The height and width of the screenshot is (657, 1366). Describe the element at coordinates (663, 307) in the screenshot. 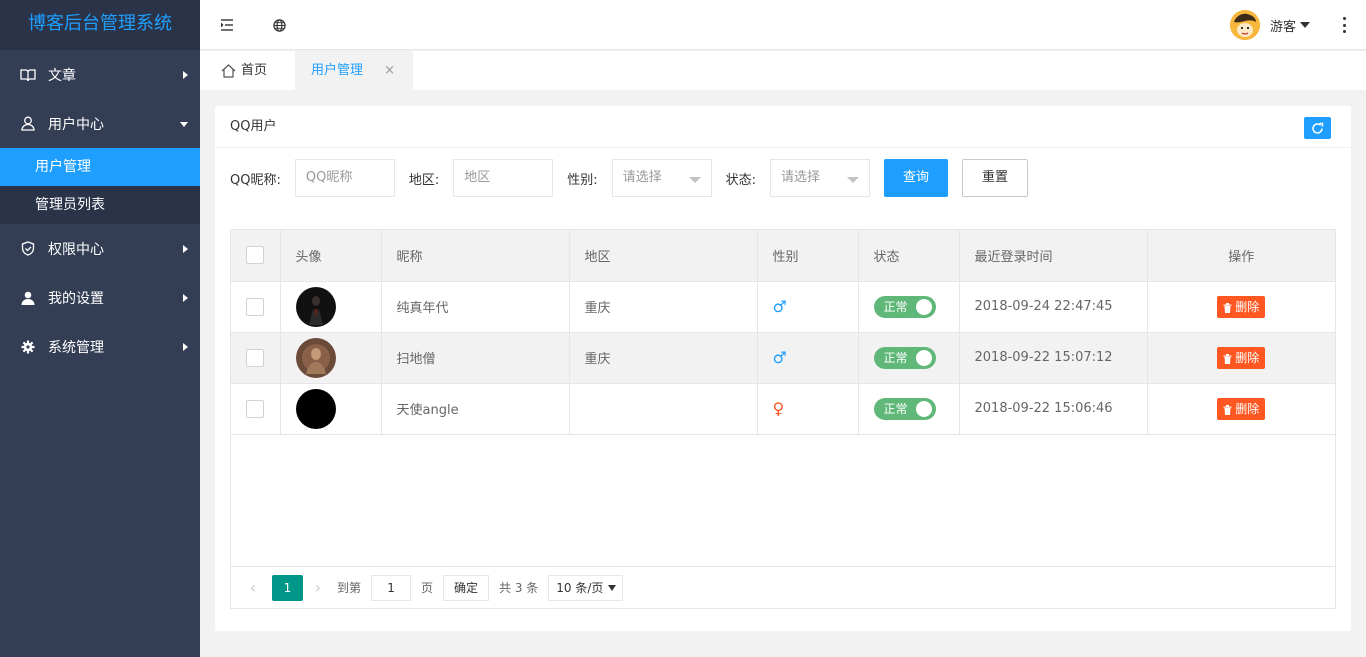

I see `region-cell: 重庆` at that location.